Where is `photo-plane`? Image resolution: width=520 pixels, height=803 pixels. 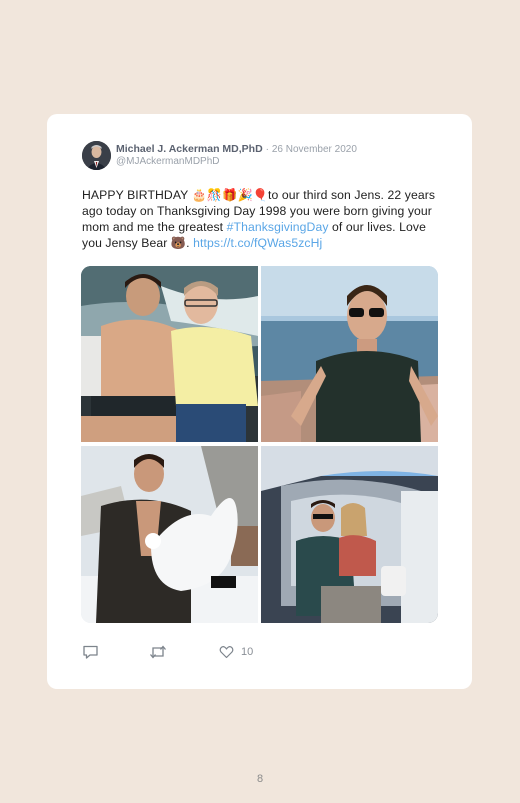
photo-plane is located at coordinates (349, 534).